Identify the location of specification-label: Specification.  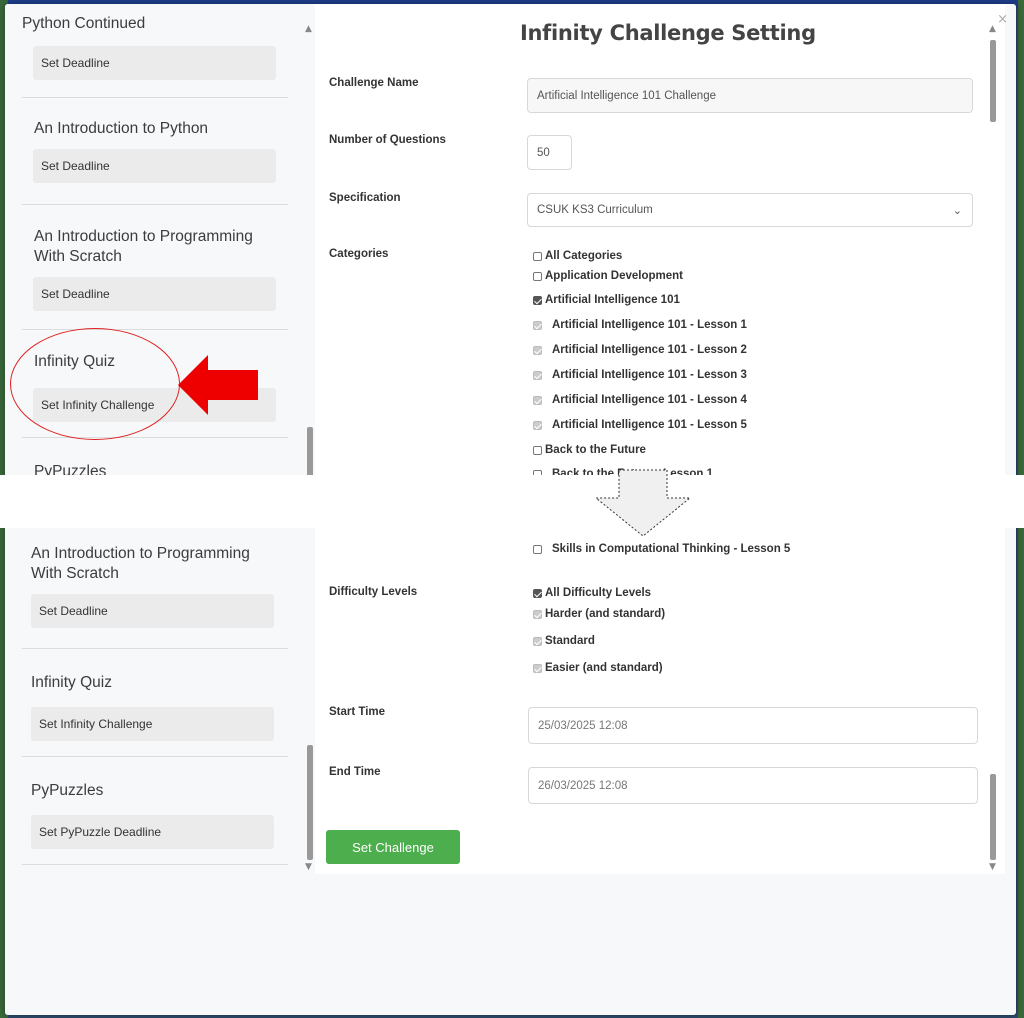
(365, 198).